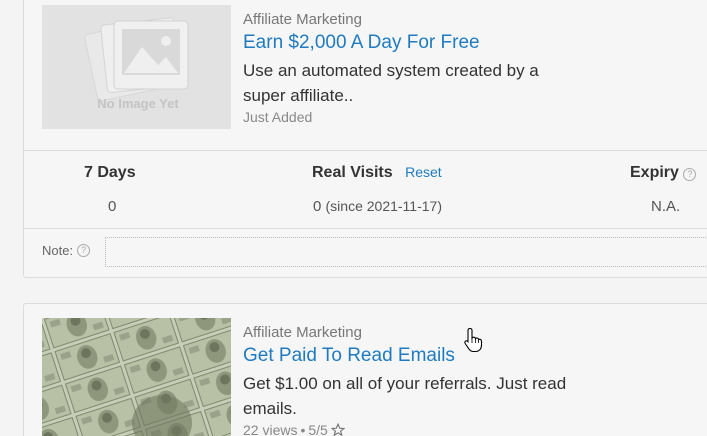  I want to click on note-help-icon: ?, so click(84, 250).